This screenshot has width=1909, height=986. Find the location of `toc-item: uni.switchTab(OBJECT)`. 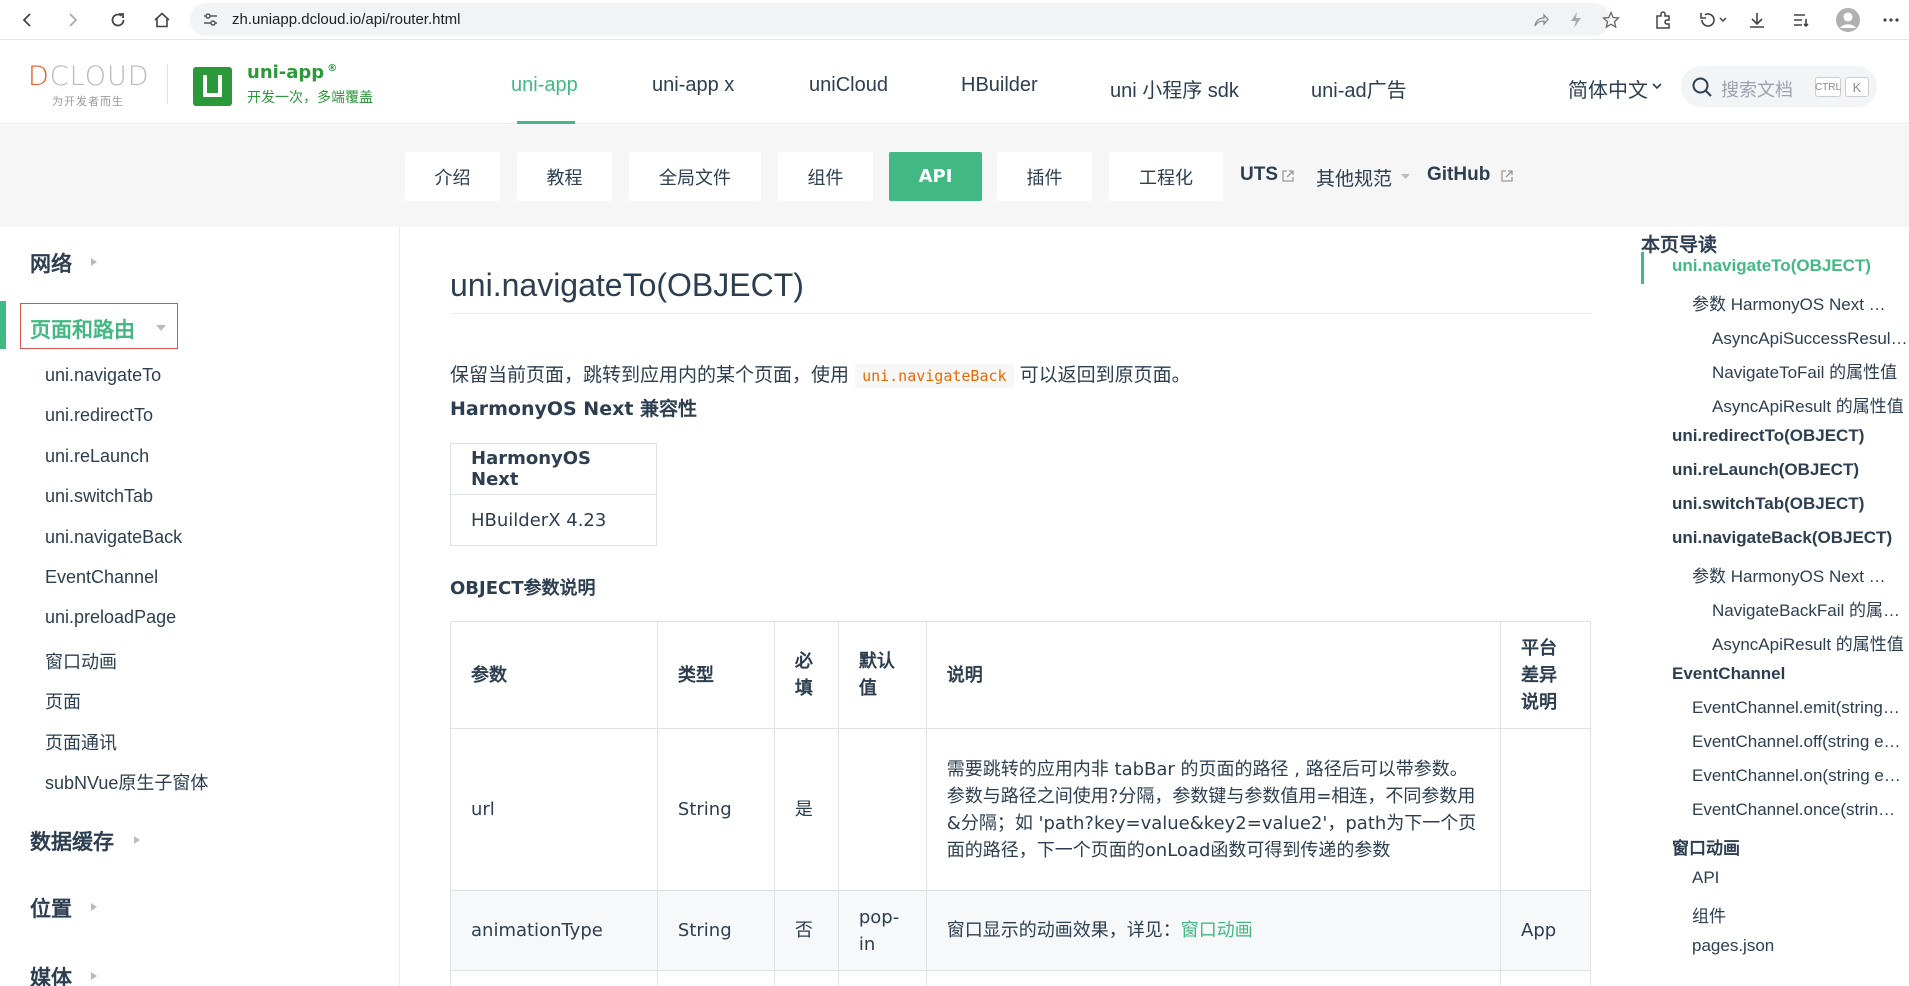

toc-item: uni.switchTab(OBJECT) is located at coordinates (1787, 504).